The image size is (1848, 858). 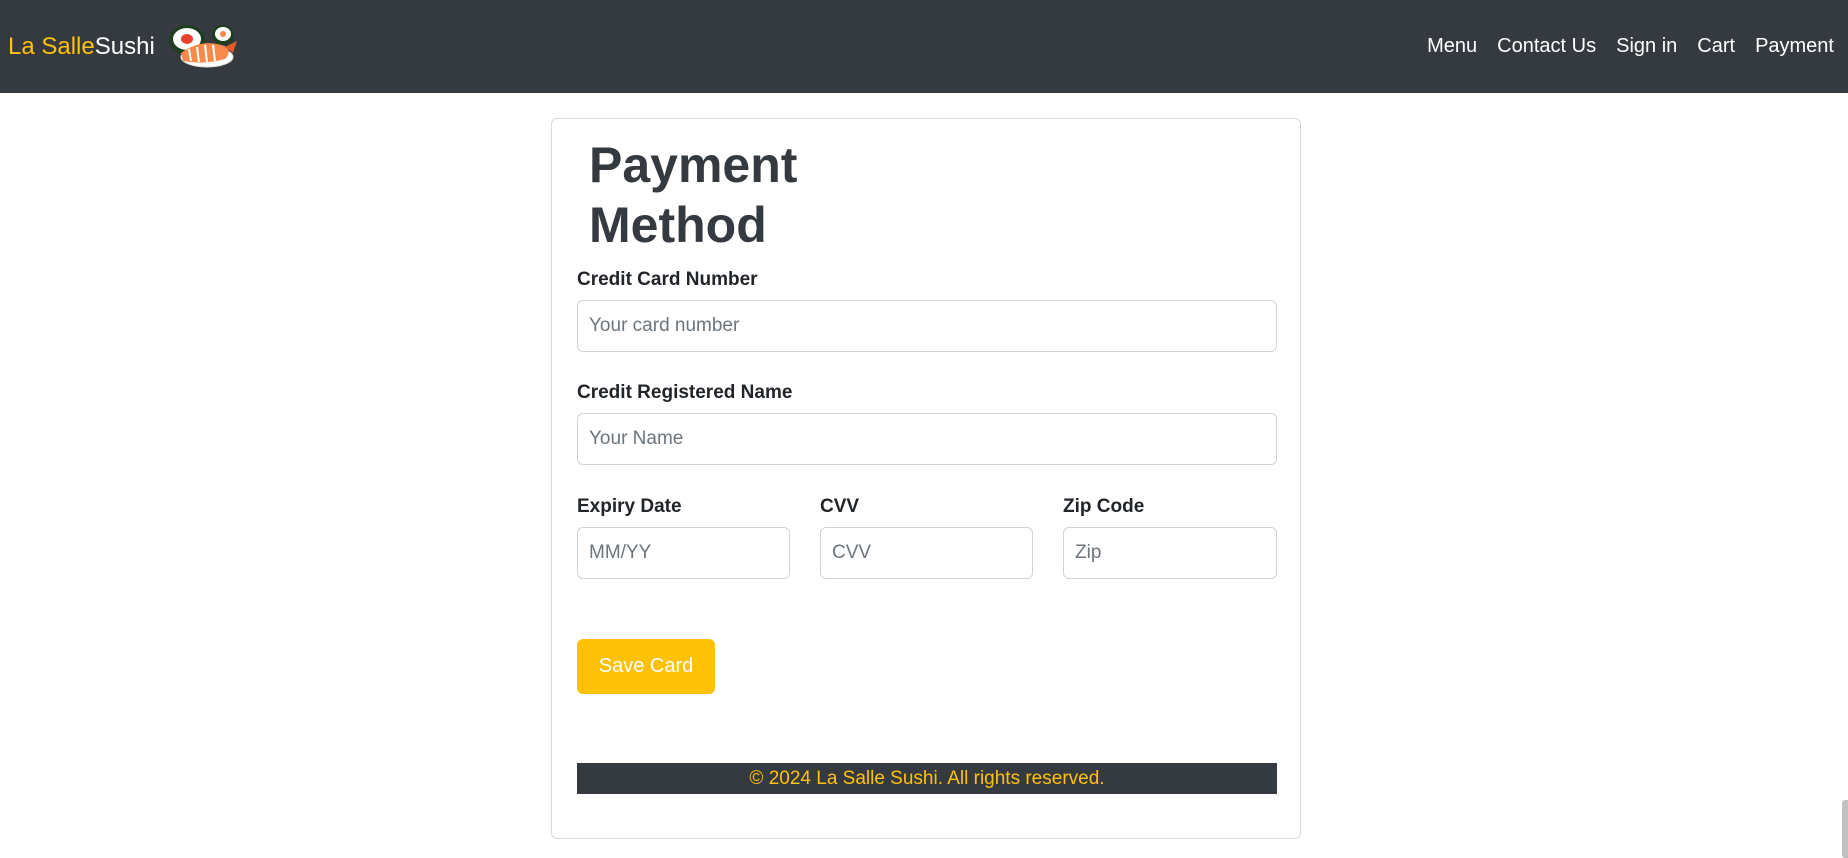 I want to click on page-title: Payment Method, so click(x=693, y=195).